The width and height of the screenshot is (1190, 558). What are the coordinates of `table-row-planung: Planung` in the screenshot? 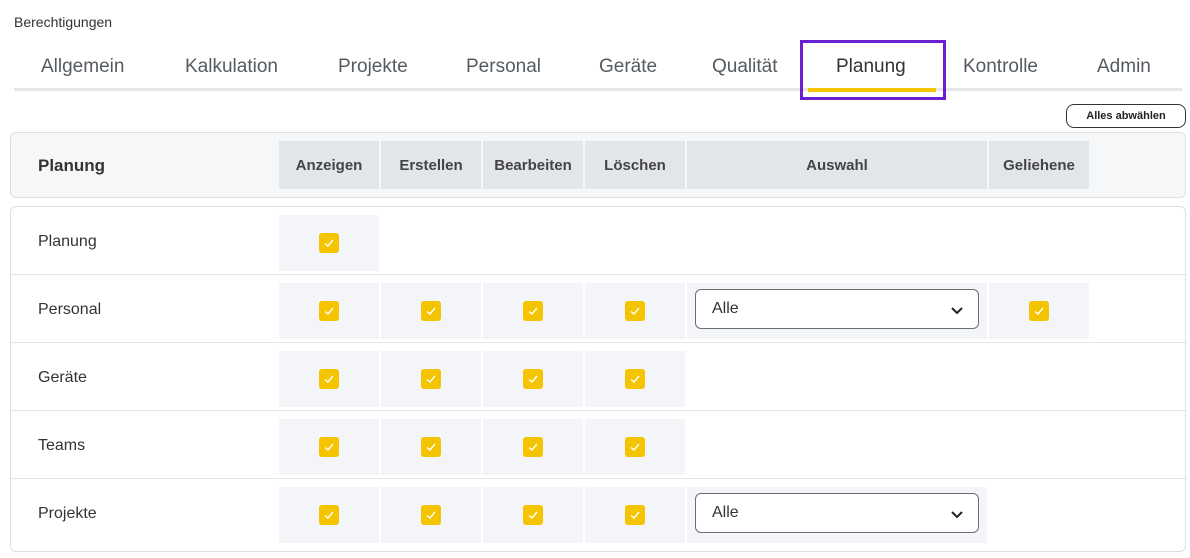 It's located at (599, 241).